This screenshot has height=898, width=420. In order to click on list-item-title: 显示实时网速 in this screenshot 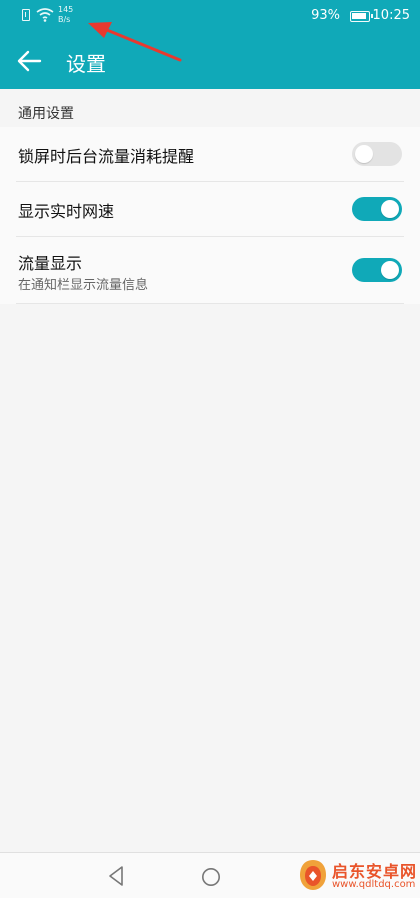, I will do `click(66, 211)`.